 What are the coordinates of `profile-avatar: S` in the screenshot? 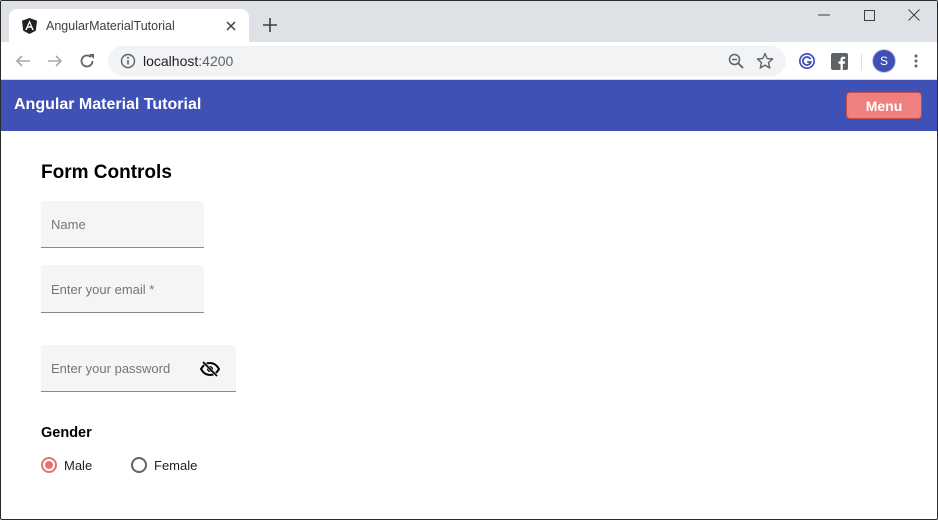 It's located at (884, 61).